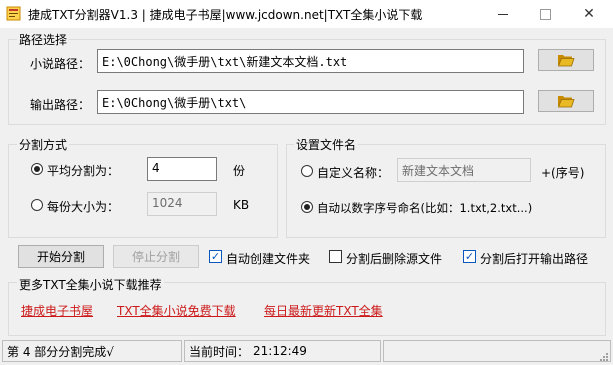 The width and height of the screenshot is (613, 365). What do you see at coordinates (310, 102) in the screenshot?
I see `output-path-input: E:\0Chong\微手册\txt\` at bounding box center [310, 102].